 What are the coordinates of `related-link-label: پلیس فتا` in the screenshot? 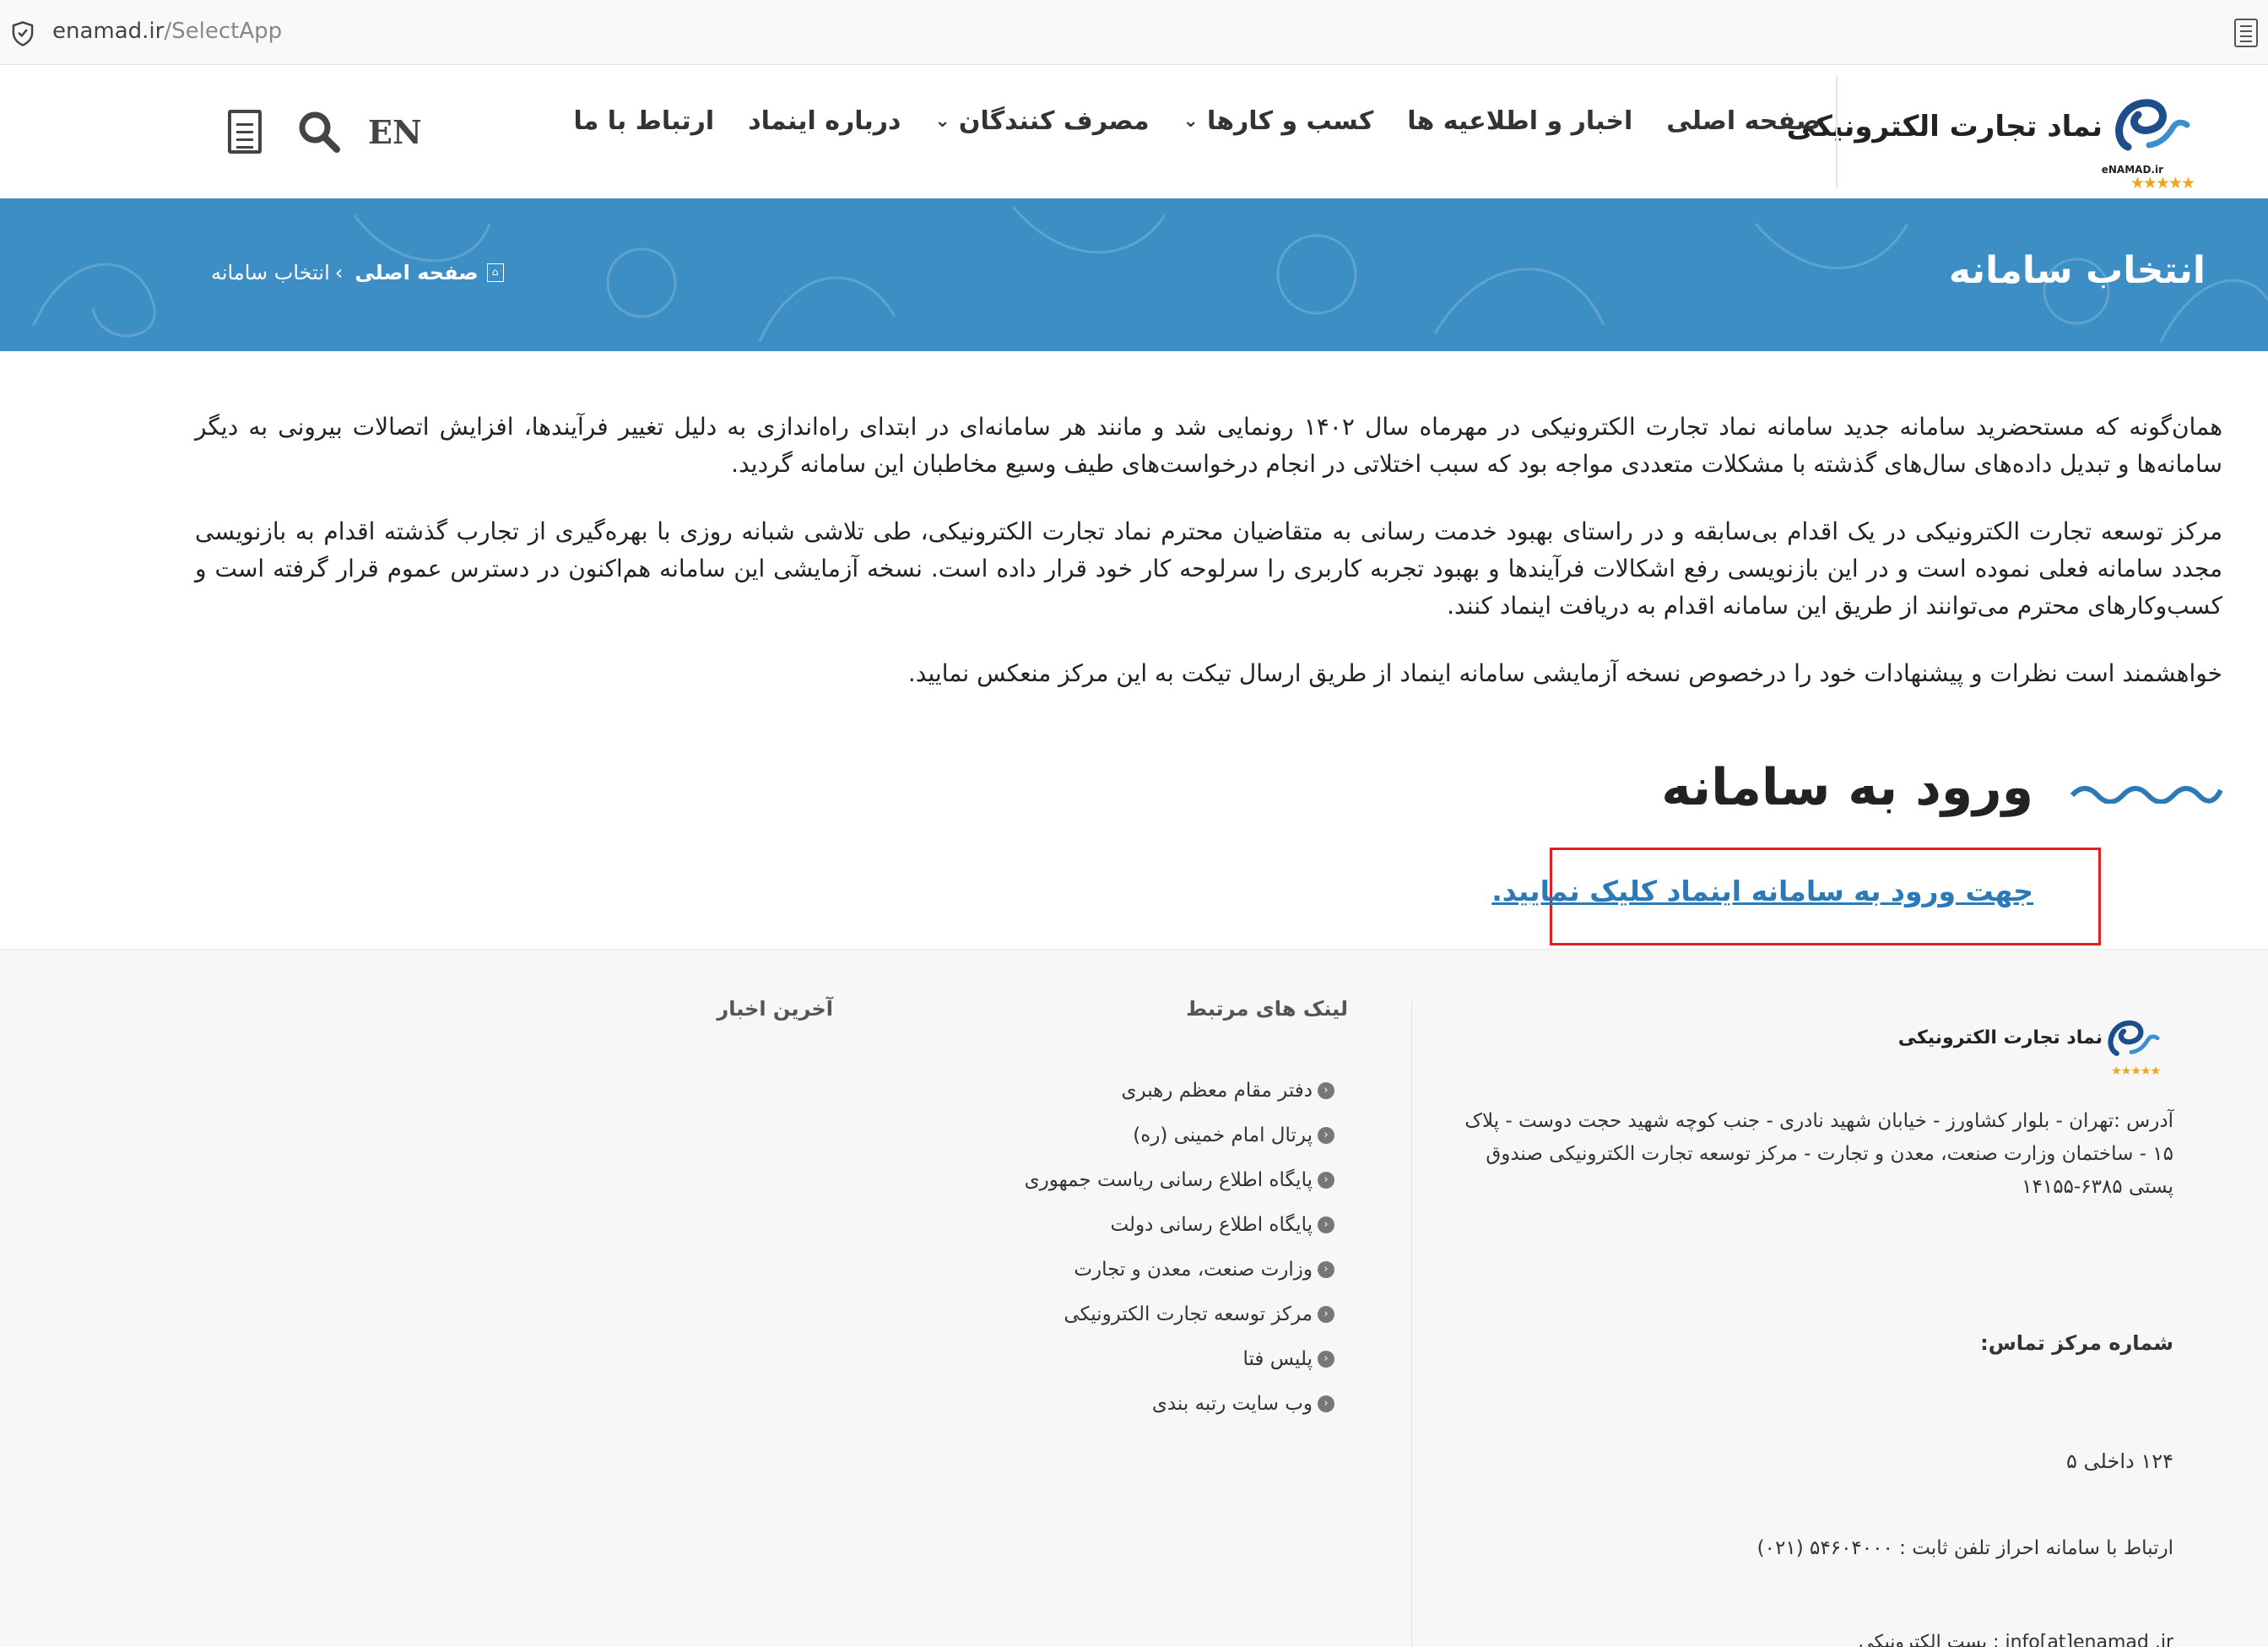 It's located at (1277, 1358).